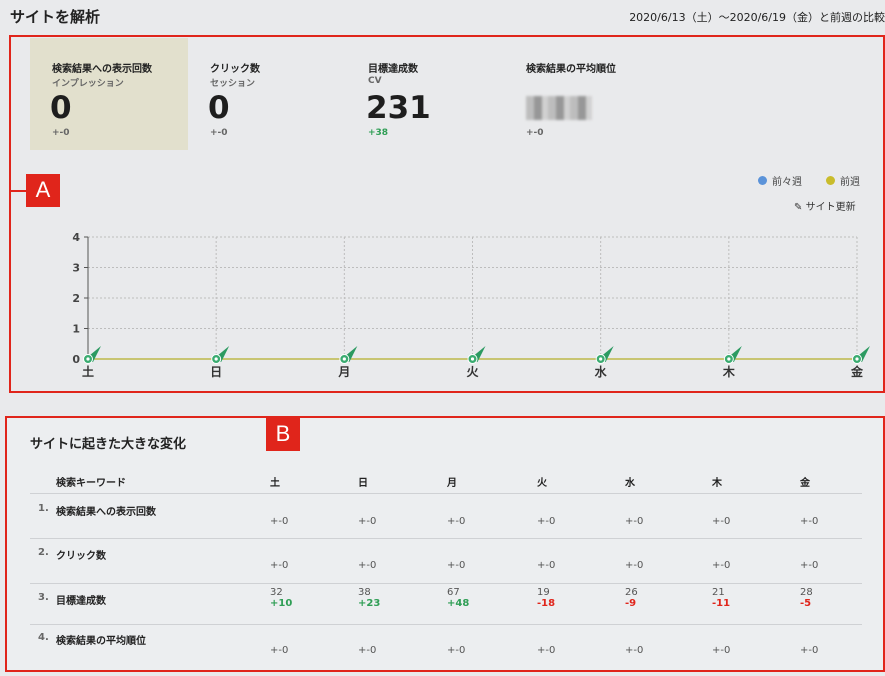 The height and width of the screenshot is (676, 885). What do you see at coordinates (43, 597) in the screenshot?
I see `row-number: 3.` at bounding box center [43, 597].